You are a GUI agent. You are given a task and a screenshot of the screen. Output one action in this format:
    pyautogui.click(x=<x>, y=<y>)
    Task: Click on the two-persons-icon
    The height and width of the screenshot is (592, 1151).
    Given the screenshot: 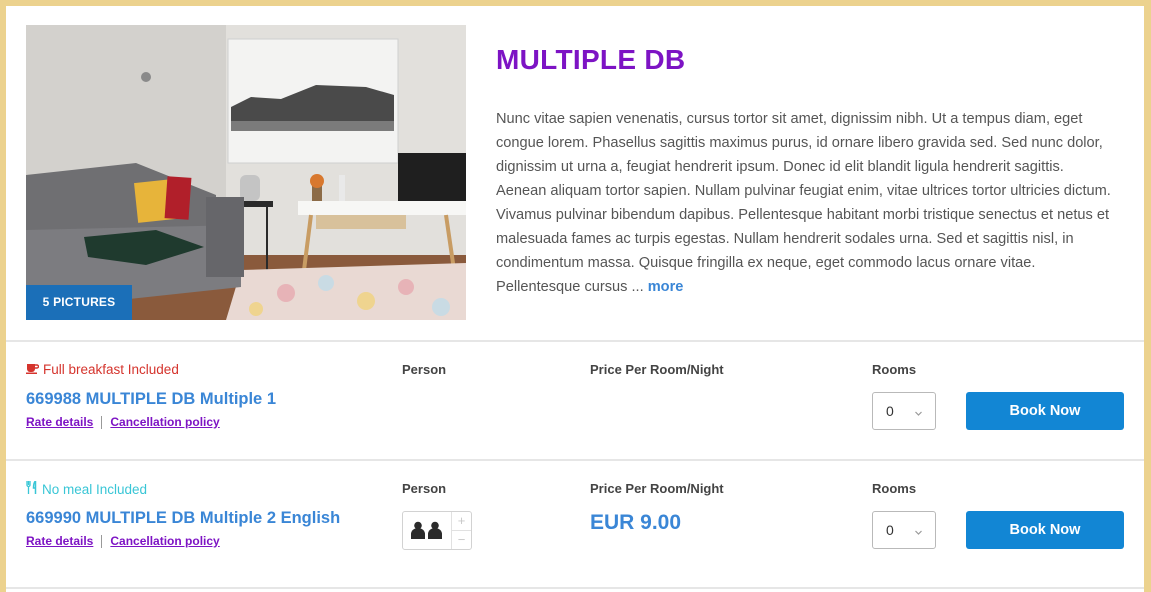 What is the action you would take?
    pyautogui.click(x=427, y=532)
    